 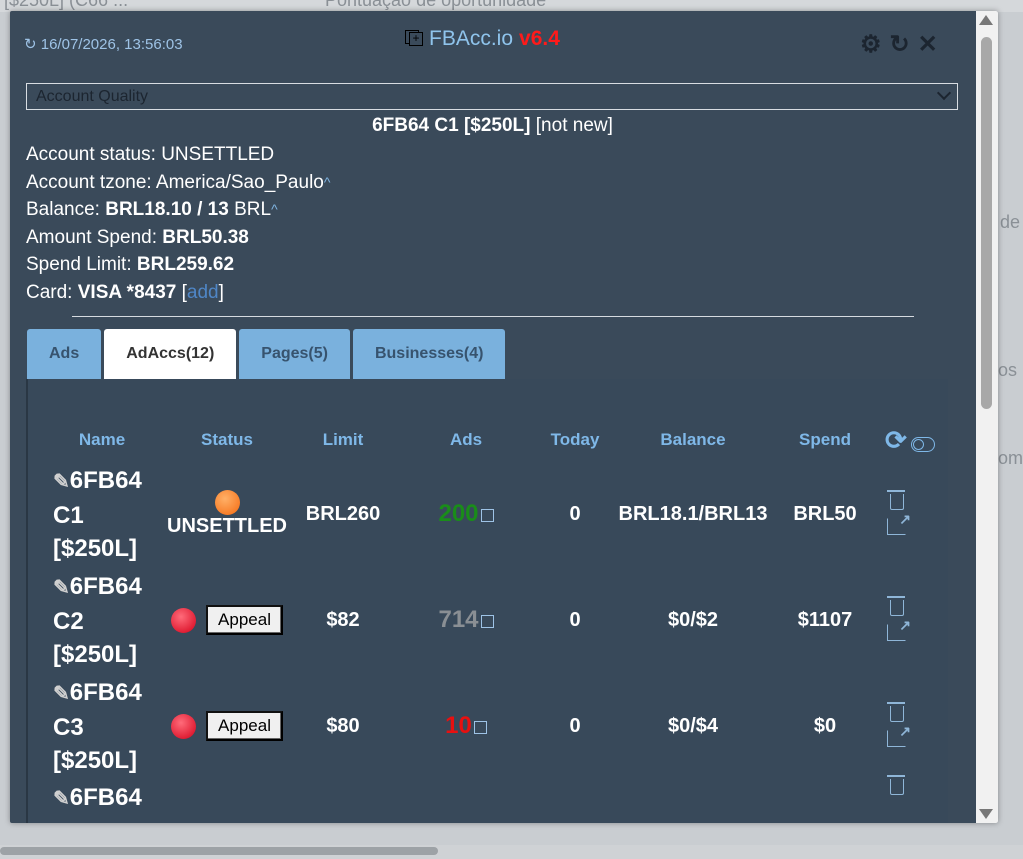 I want to click on close-icon: ✕, so click(x=928, y=44).